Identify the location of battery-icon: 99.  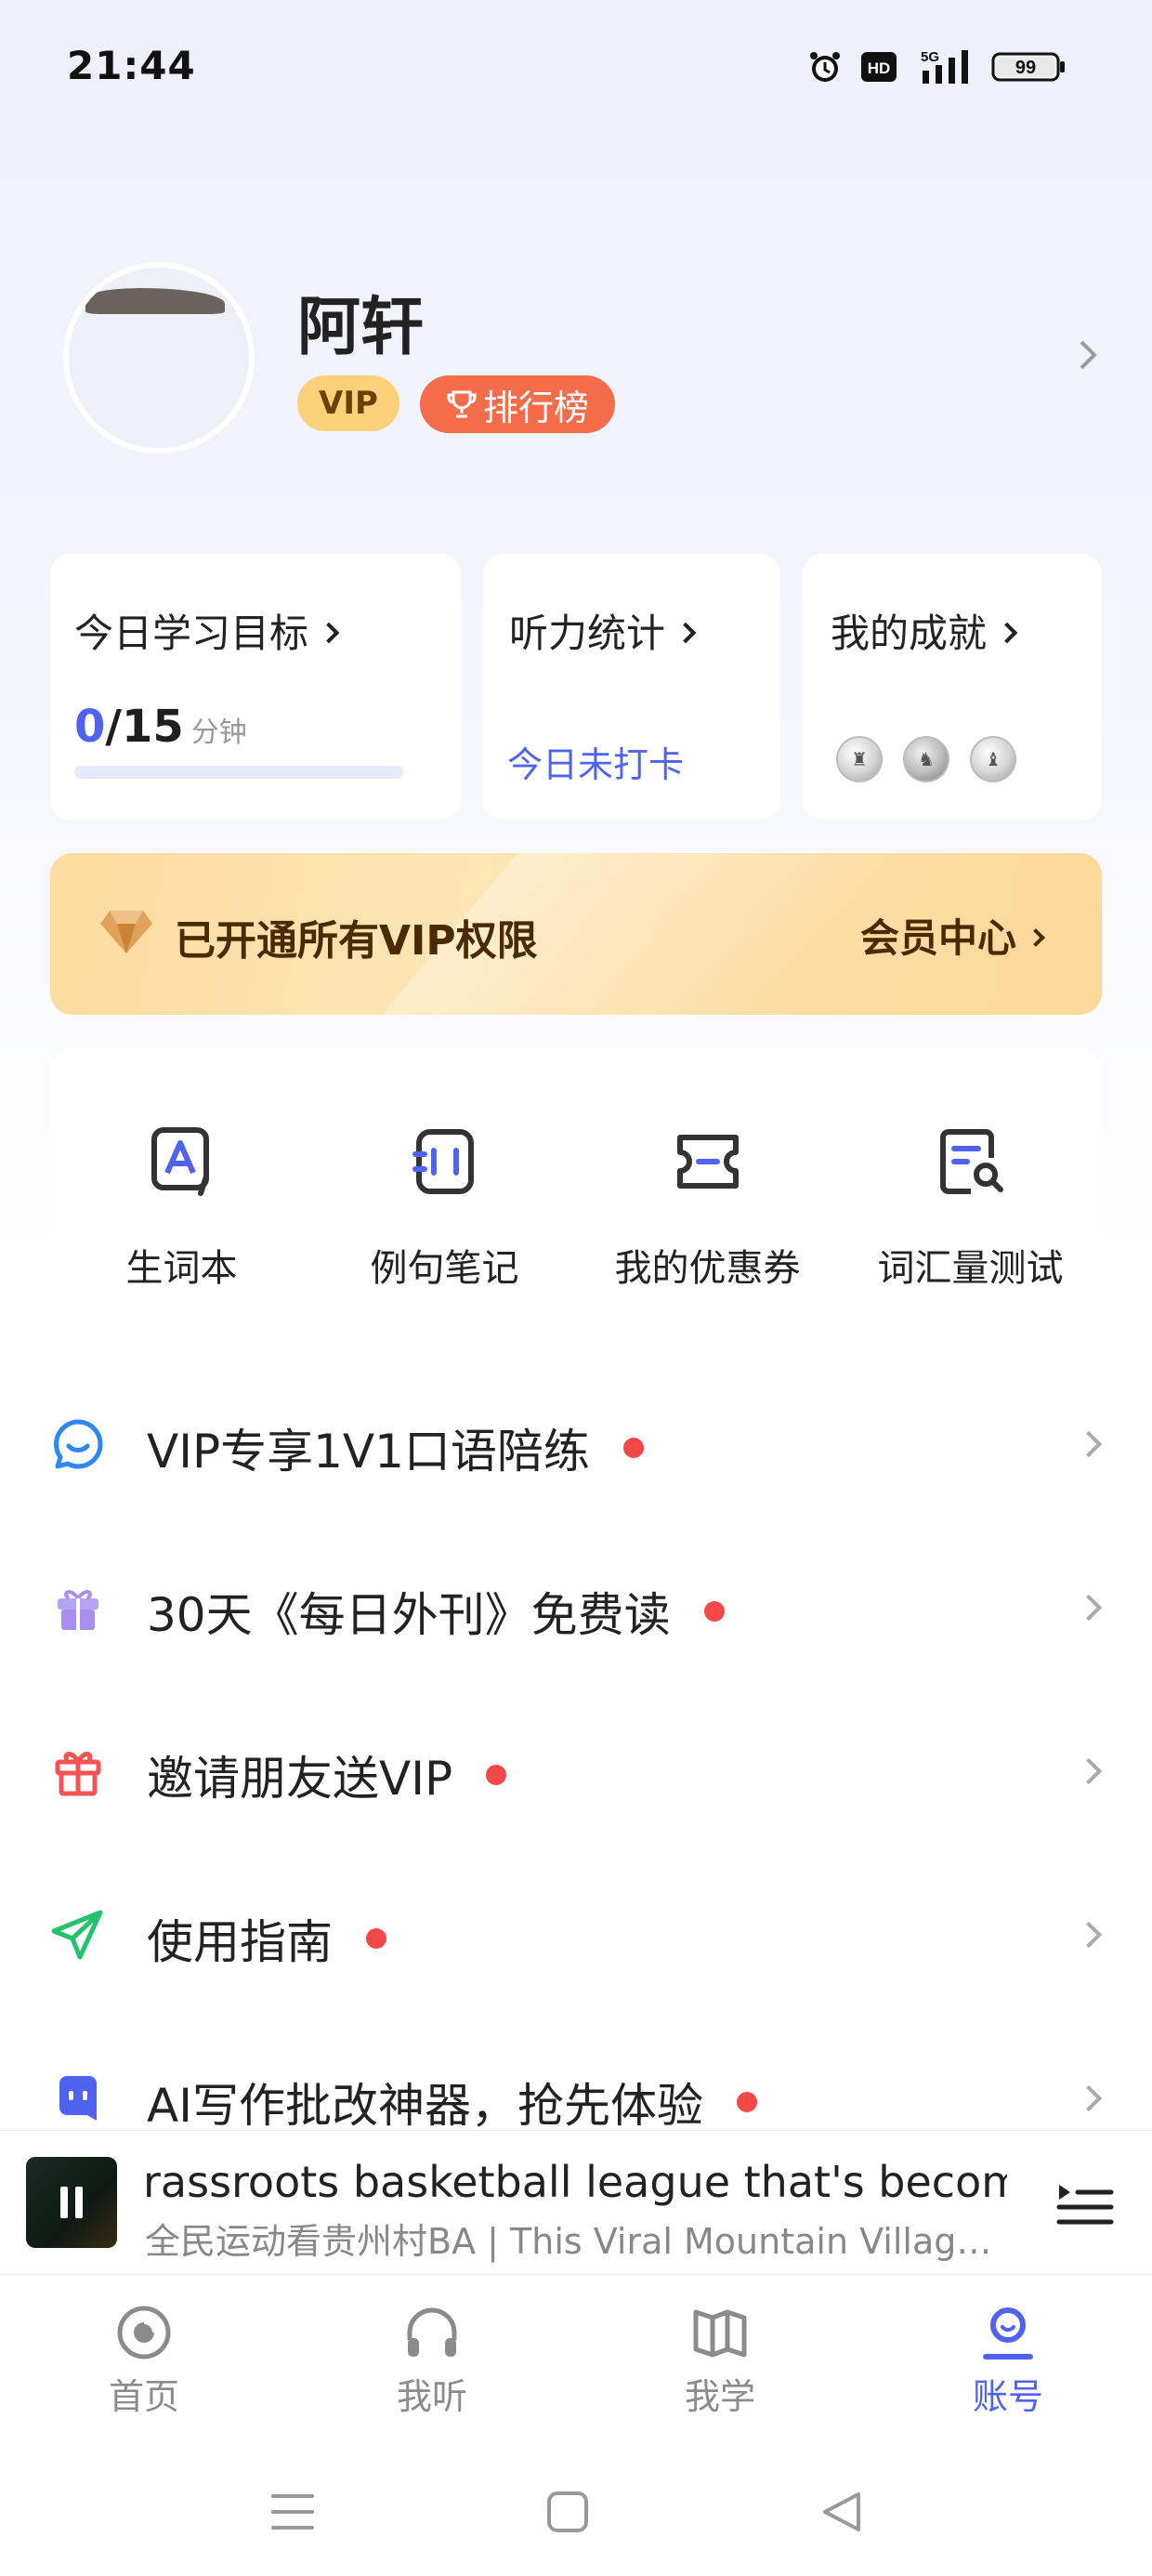
(1029, 66).